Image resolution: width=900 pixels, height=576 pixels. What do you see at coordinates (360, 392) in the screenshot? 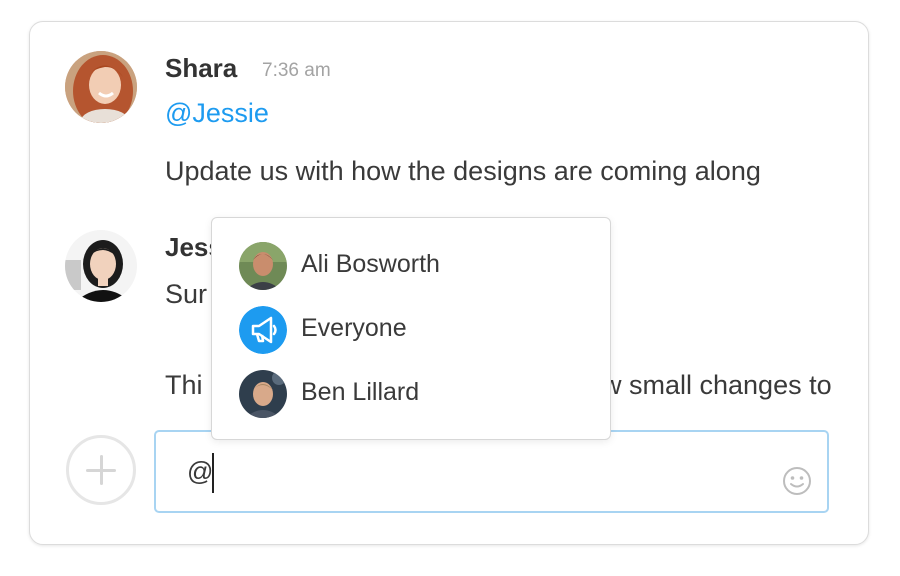
I see `mention-option-label: Ben Lillard` at bounding box center [360, 392].